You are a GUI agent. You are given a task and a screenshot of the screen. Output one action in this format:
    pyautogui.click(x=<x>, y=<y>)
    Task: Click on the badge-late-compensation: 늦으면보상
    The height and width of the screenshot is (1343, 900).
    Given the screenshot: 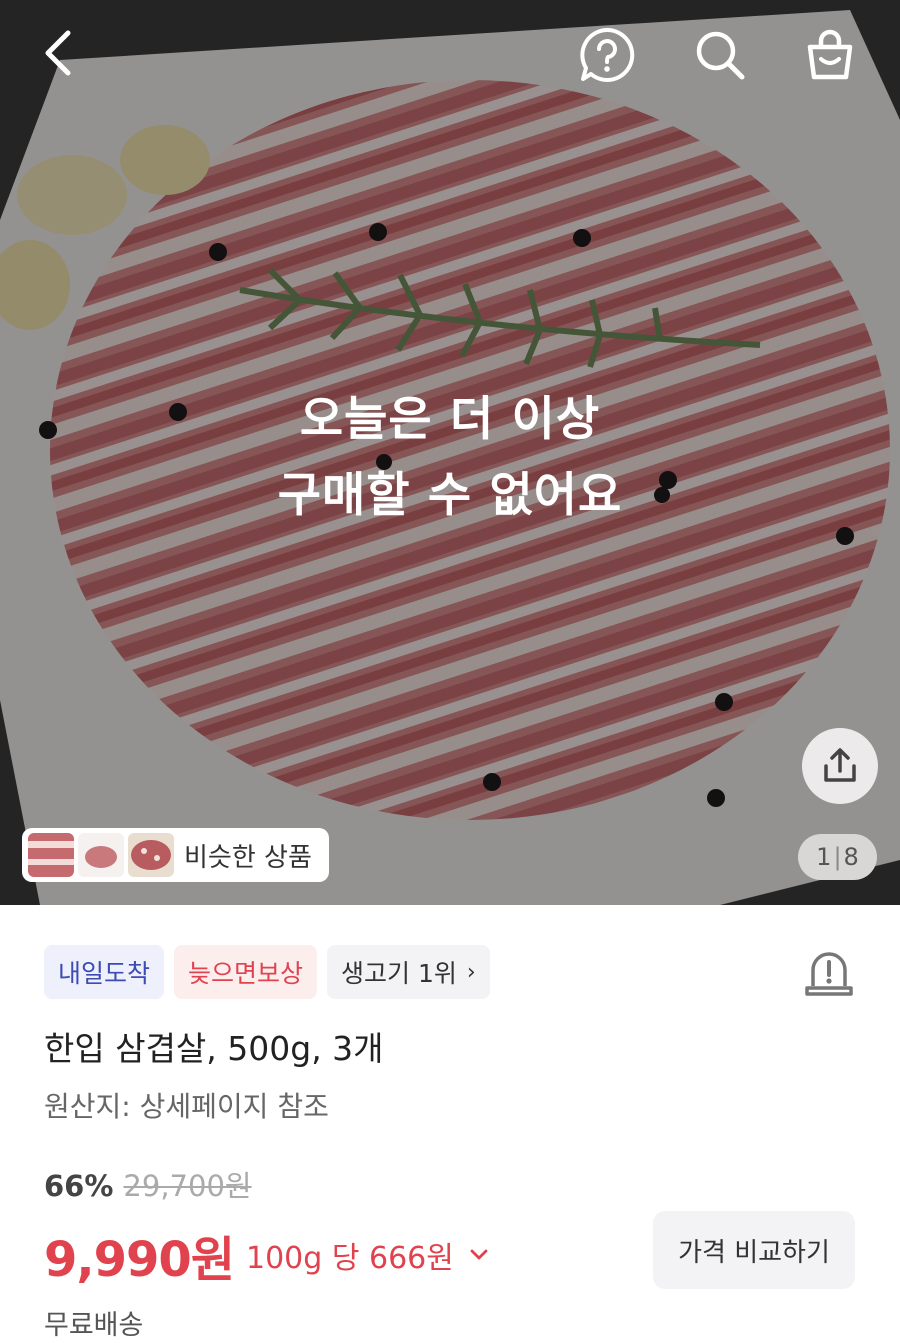 What is the action you would take?
    pyautogui.click(x=246, y=972)
    